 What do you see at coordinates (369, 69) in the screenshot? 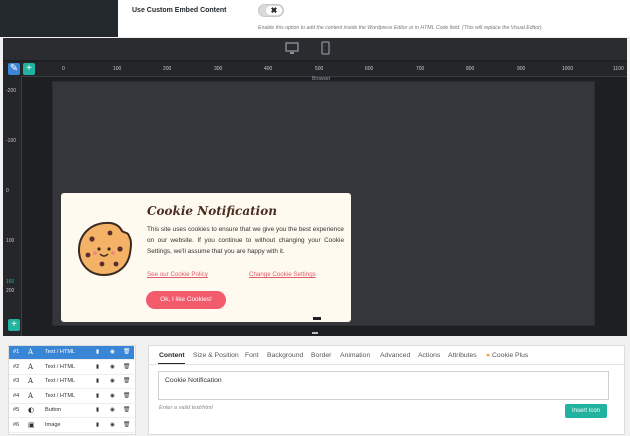
I see `top-ruler-label: 600` at bounding box center [369, 69].